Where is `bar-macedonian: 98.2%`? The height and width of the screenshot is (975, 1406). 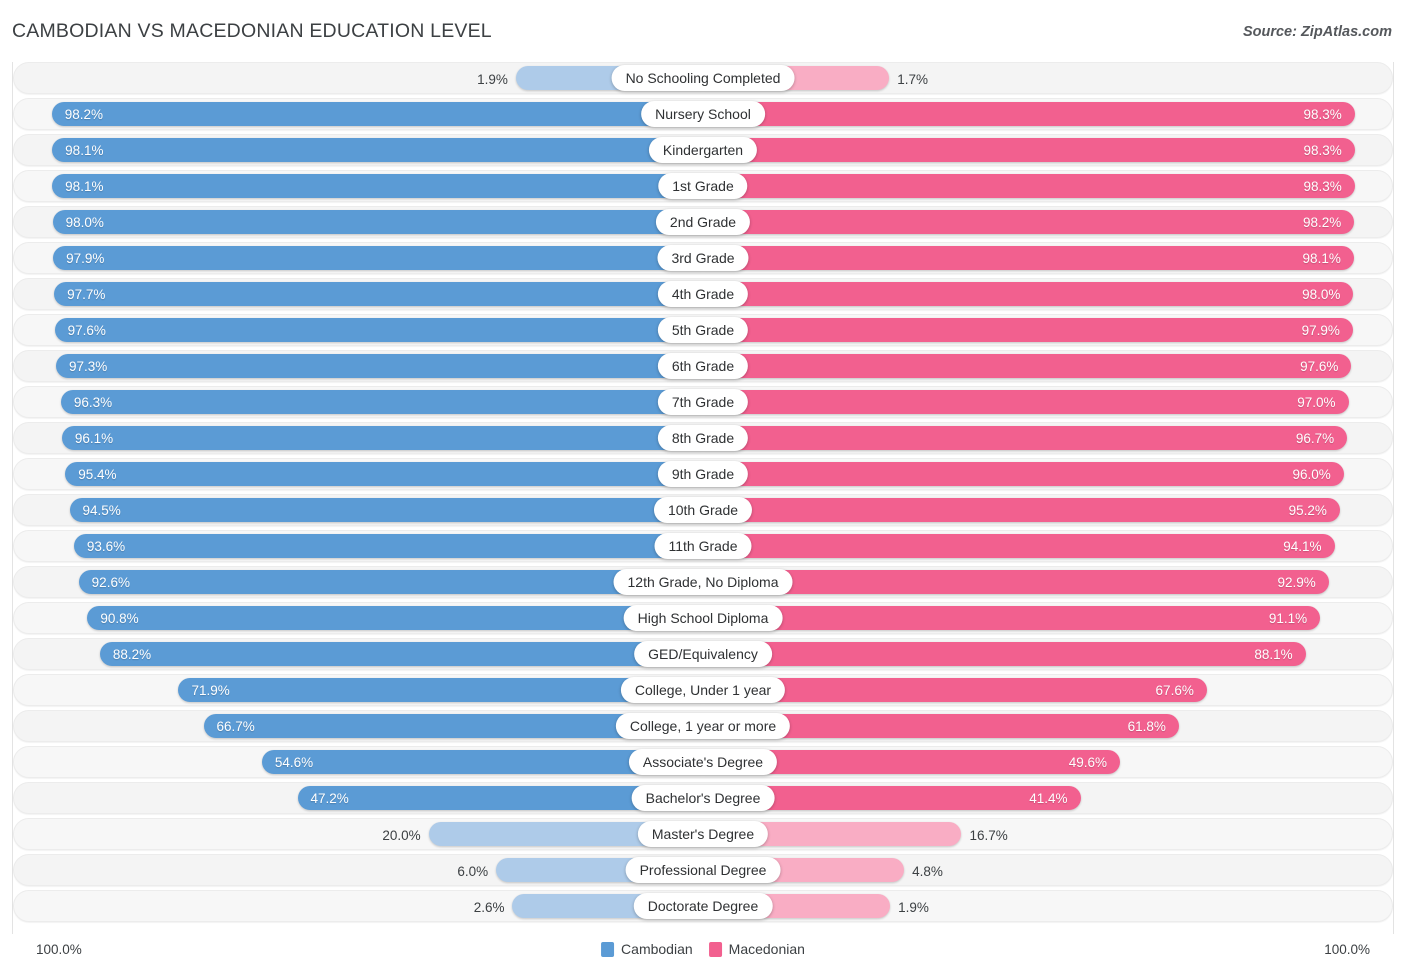
bar-macedonian: 98.2% is located at coordinates (1029, 222).